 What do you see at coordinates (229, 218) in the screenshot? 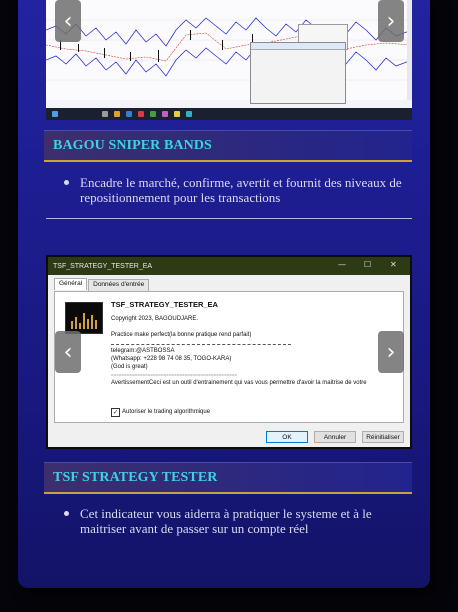
I see `section-divider` at bounding box center [229, 218].